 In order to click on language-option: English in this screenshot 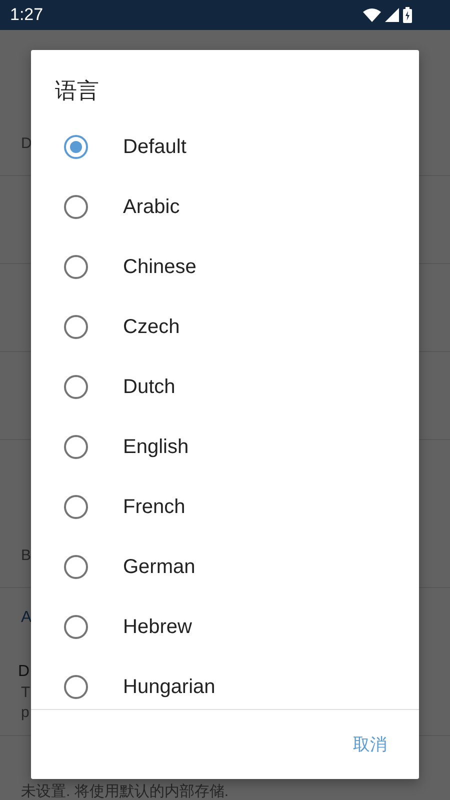, I will do `click(225, 447)`.